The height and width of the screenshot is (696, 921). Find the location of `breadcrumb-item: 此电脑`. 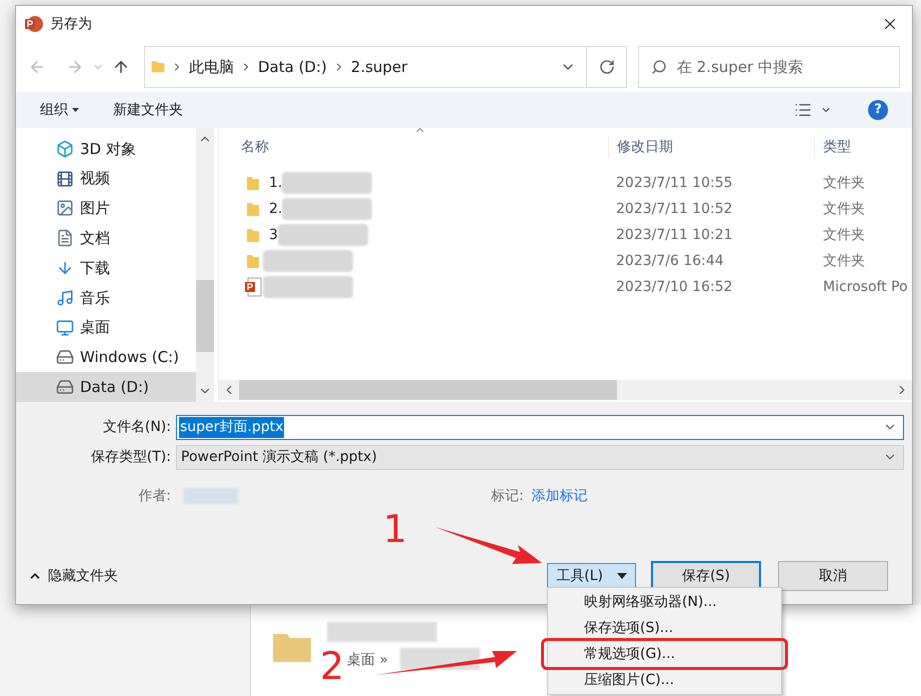

breadcrumb-item: 此电脑 is located at coordinates (211, 67).